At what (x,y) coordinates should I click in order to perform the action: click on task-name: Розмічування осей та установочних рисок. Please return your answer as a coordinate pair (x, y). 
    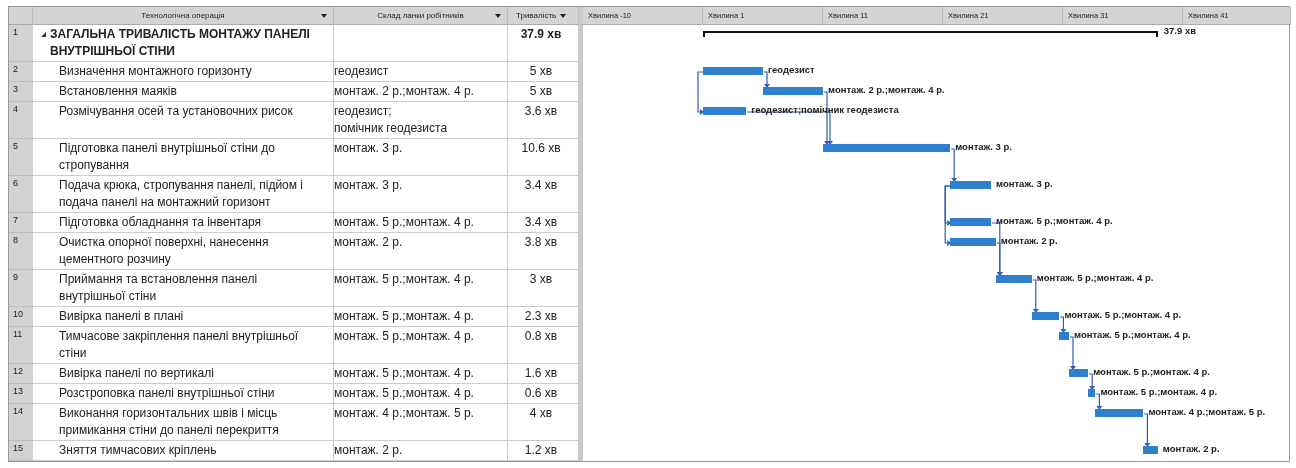
    Looking at the image, I should click on (183, 120).